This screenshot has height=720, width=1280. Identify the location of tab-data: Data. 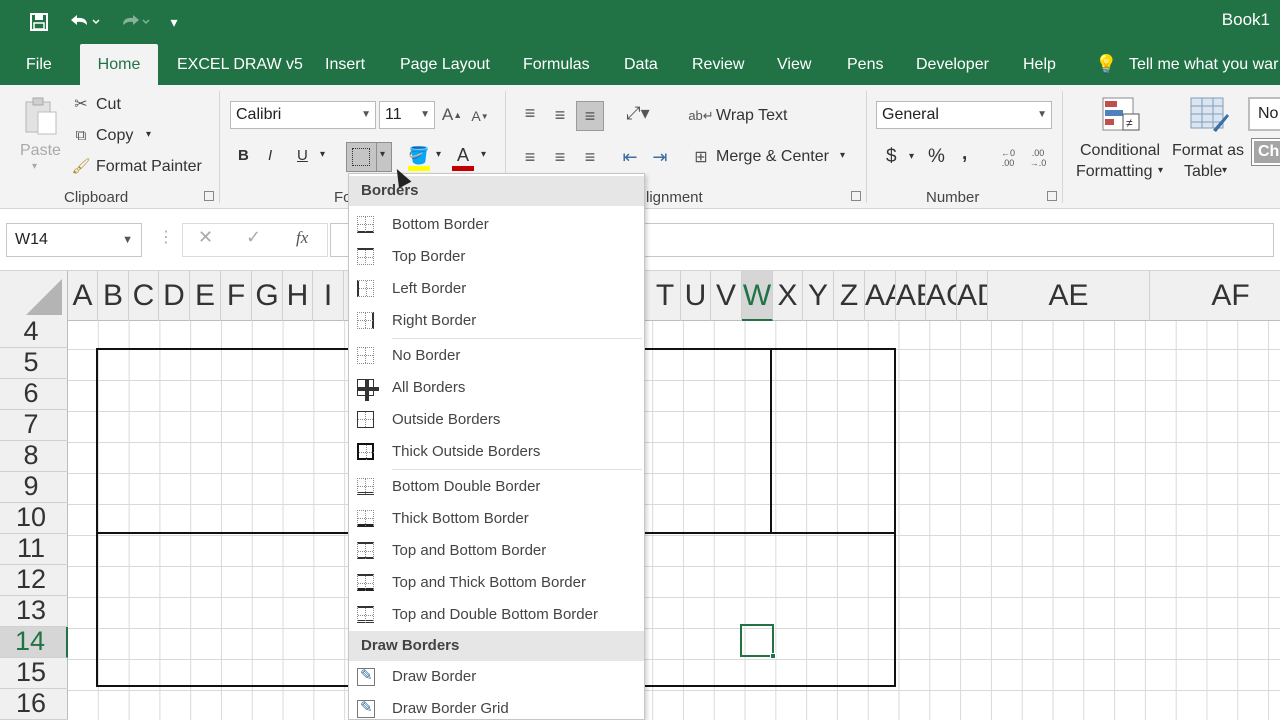
(641, 64).